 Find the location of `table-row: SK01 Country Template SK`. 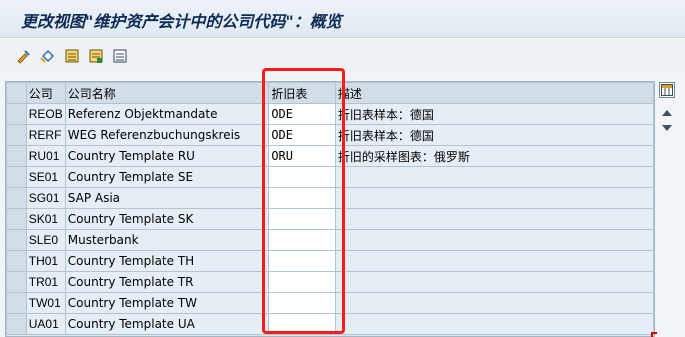

table-row: SK01 Country Template SK is located at coordinates (330, 219).